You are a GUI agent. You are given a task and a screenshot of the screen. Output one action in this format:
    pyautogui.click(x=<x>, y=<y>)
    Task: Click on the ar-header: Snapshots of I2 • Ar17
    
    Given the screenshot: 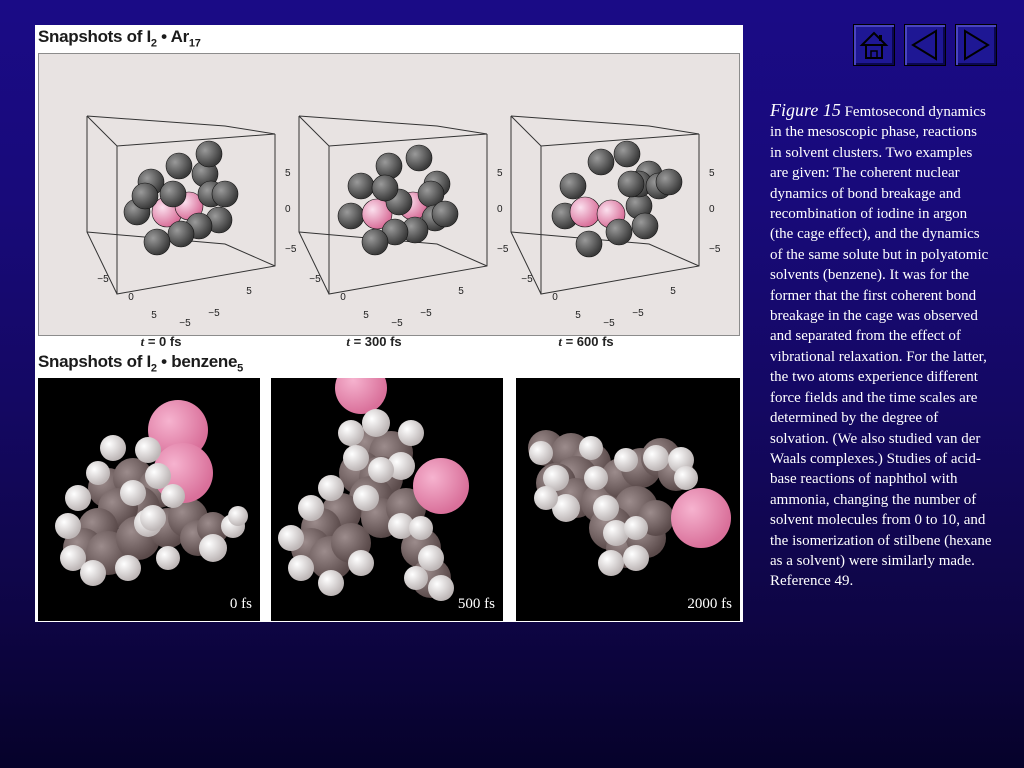 What is the action you would take?
    pyautogui.click(x=119, y=38)
    